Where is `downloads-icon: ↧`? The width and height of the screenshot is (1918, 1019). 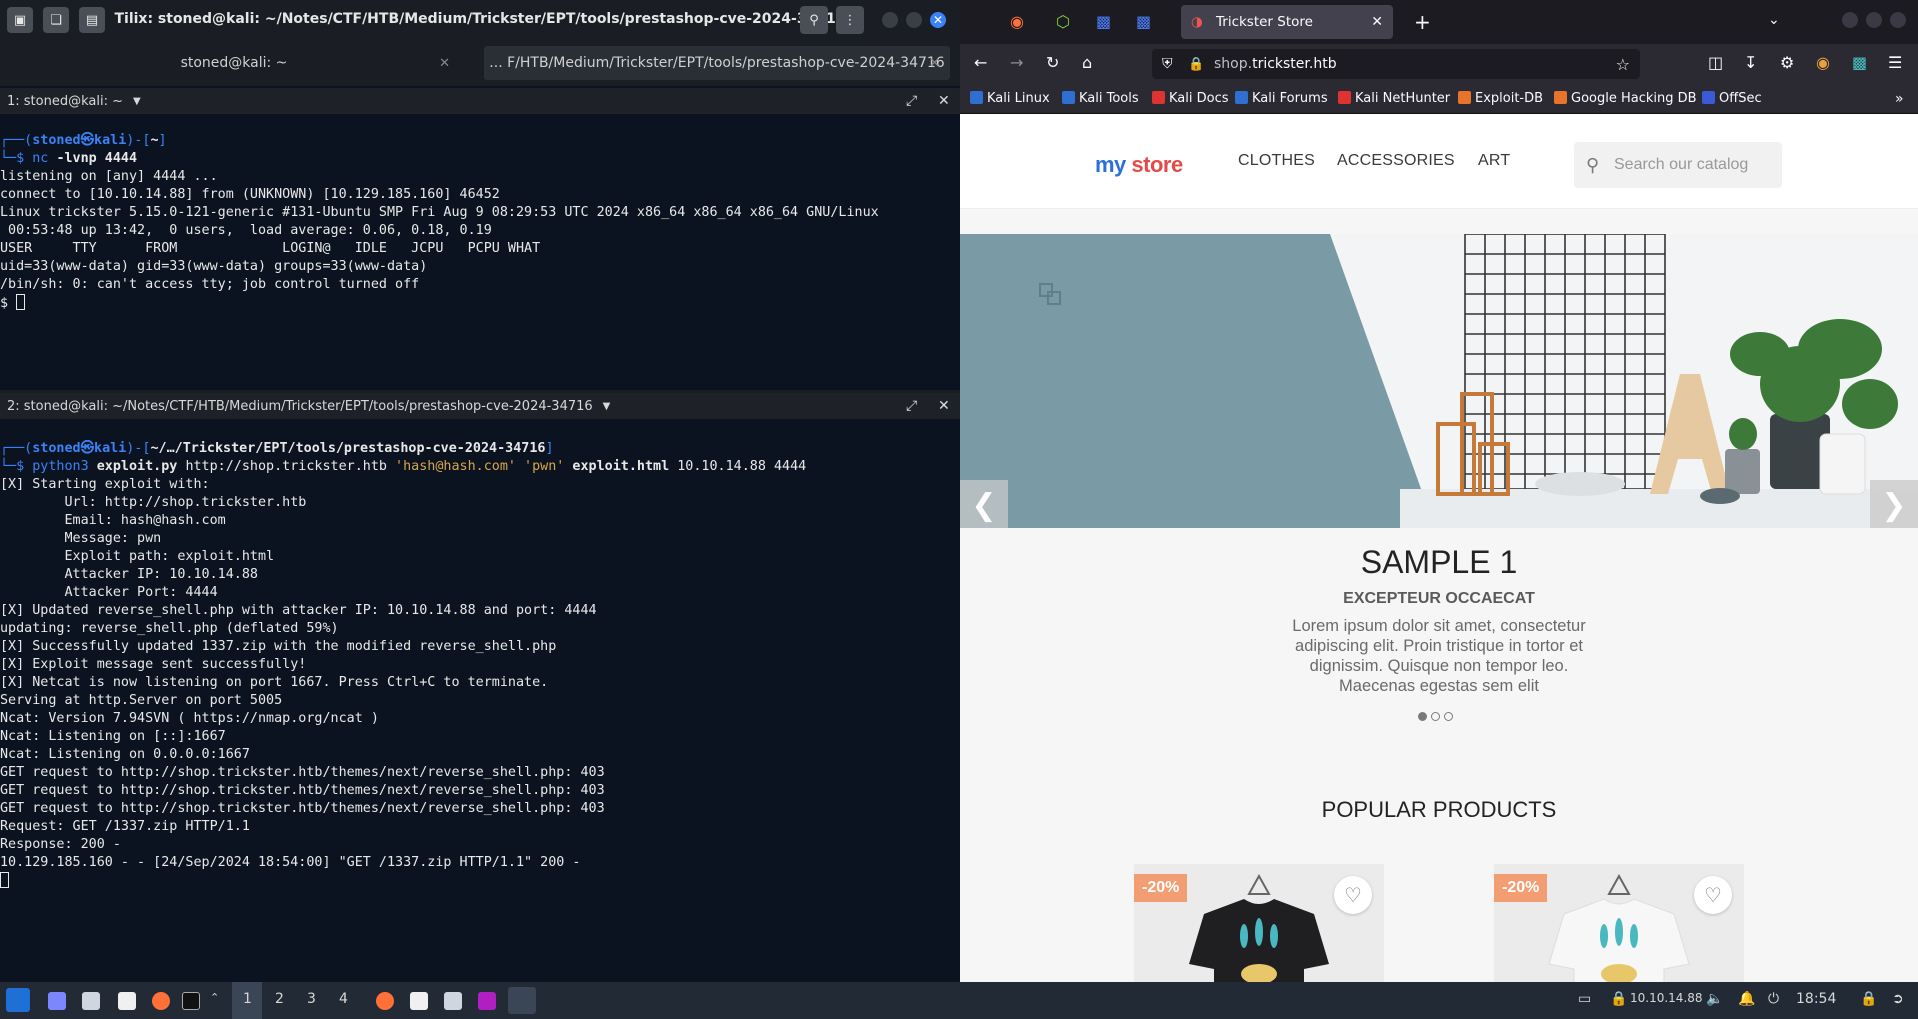
downloads-icon: ↧ is located at coordinates (1750, 62).